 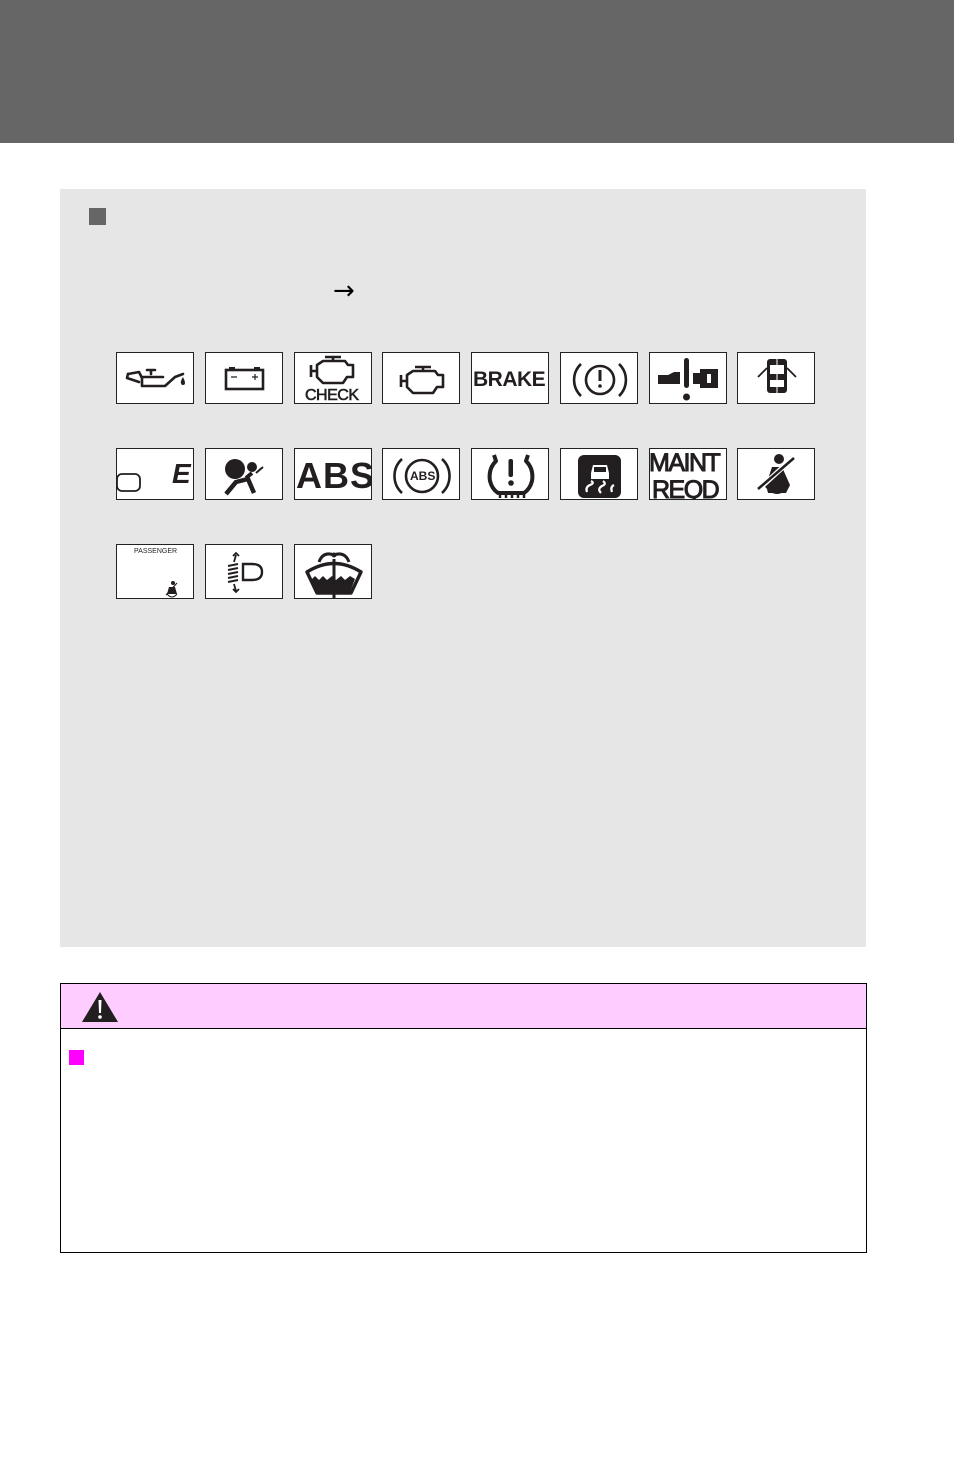 What do you see at coordinates (332, 395) in the screenshot?
I see `check-label: CHECK` at bounding box center [332, 395].